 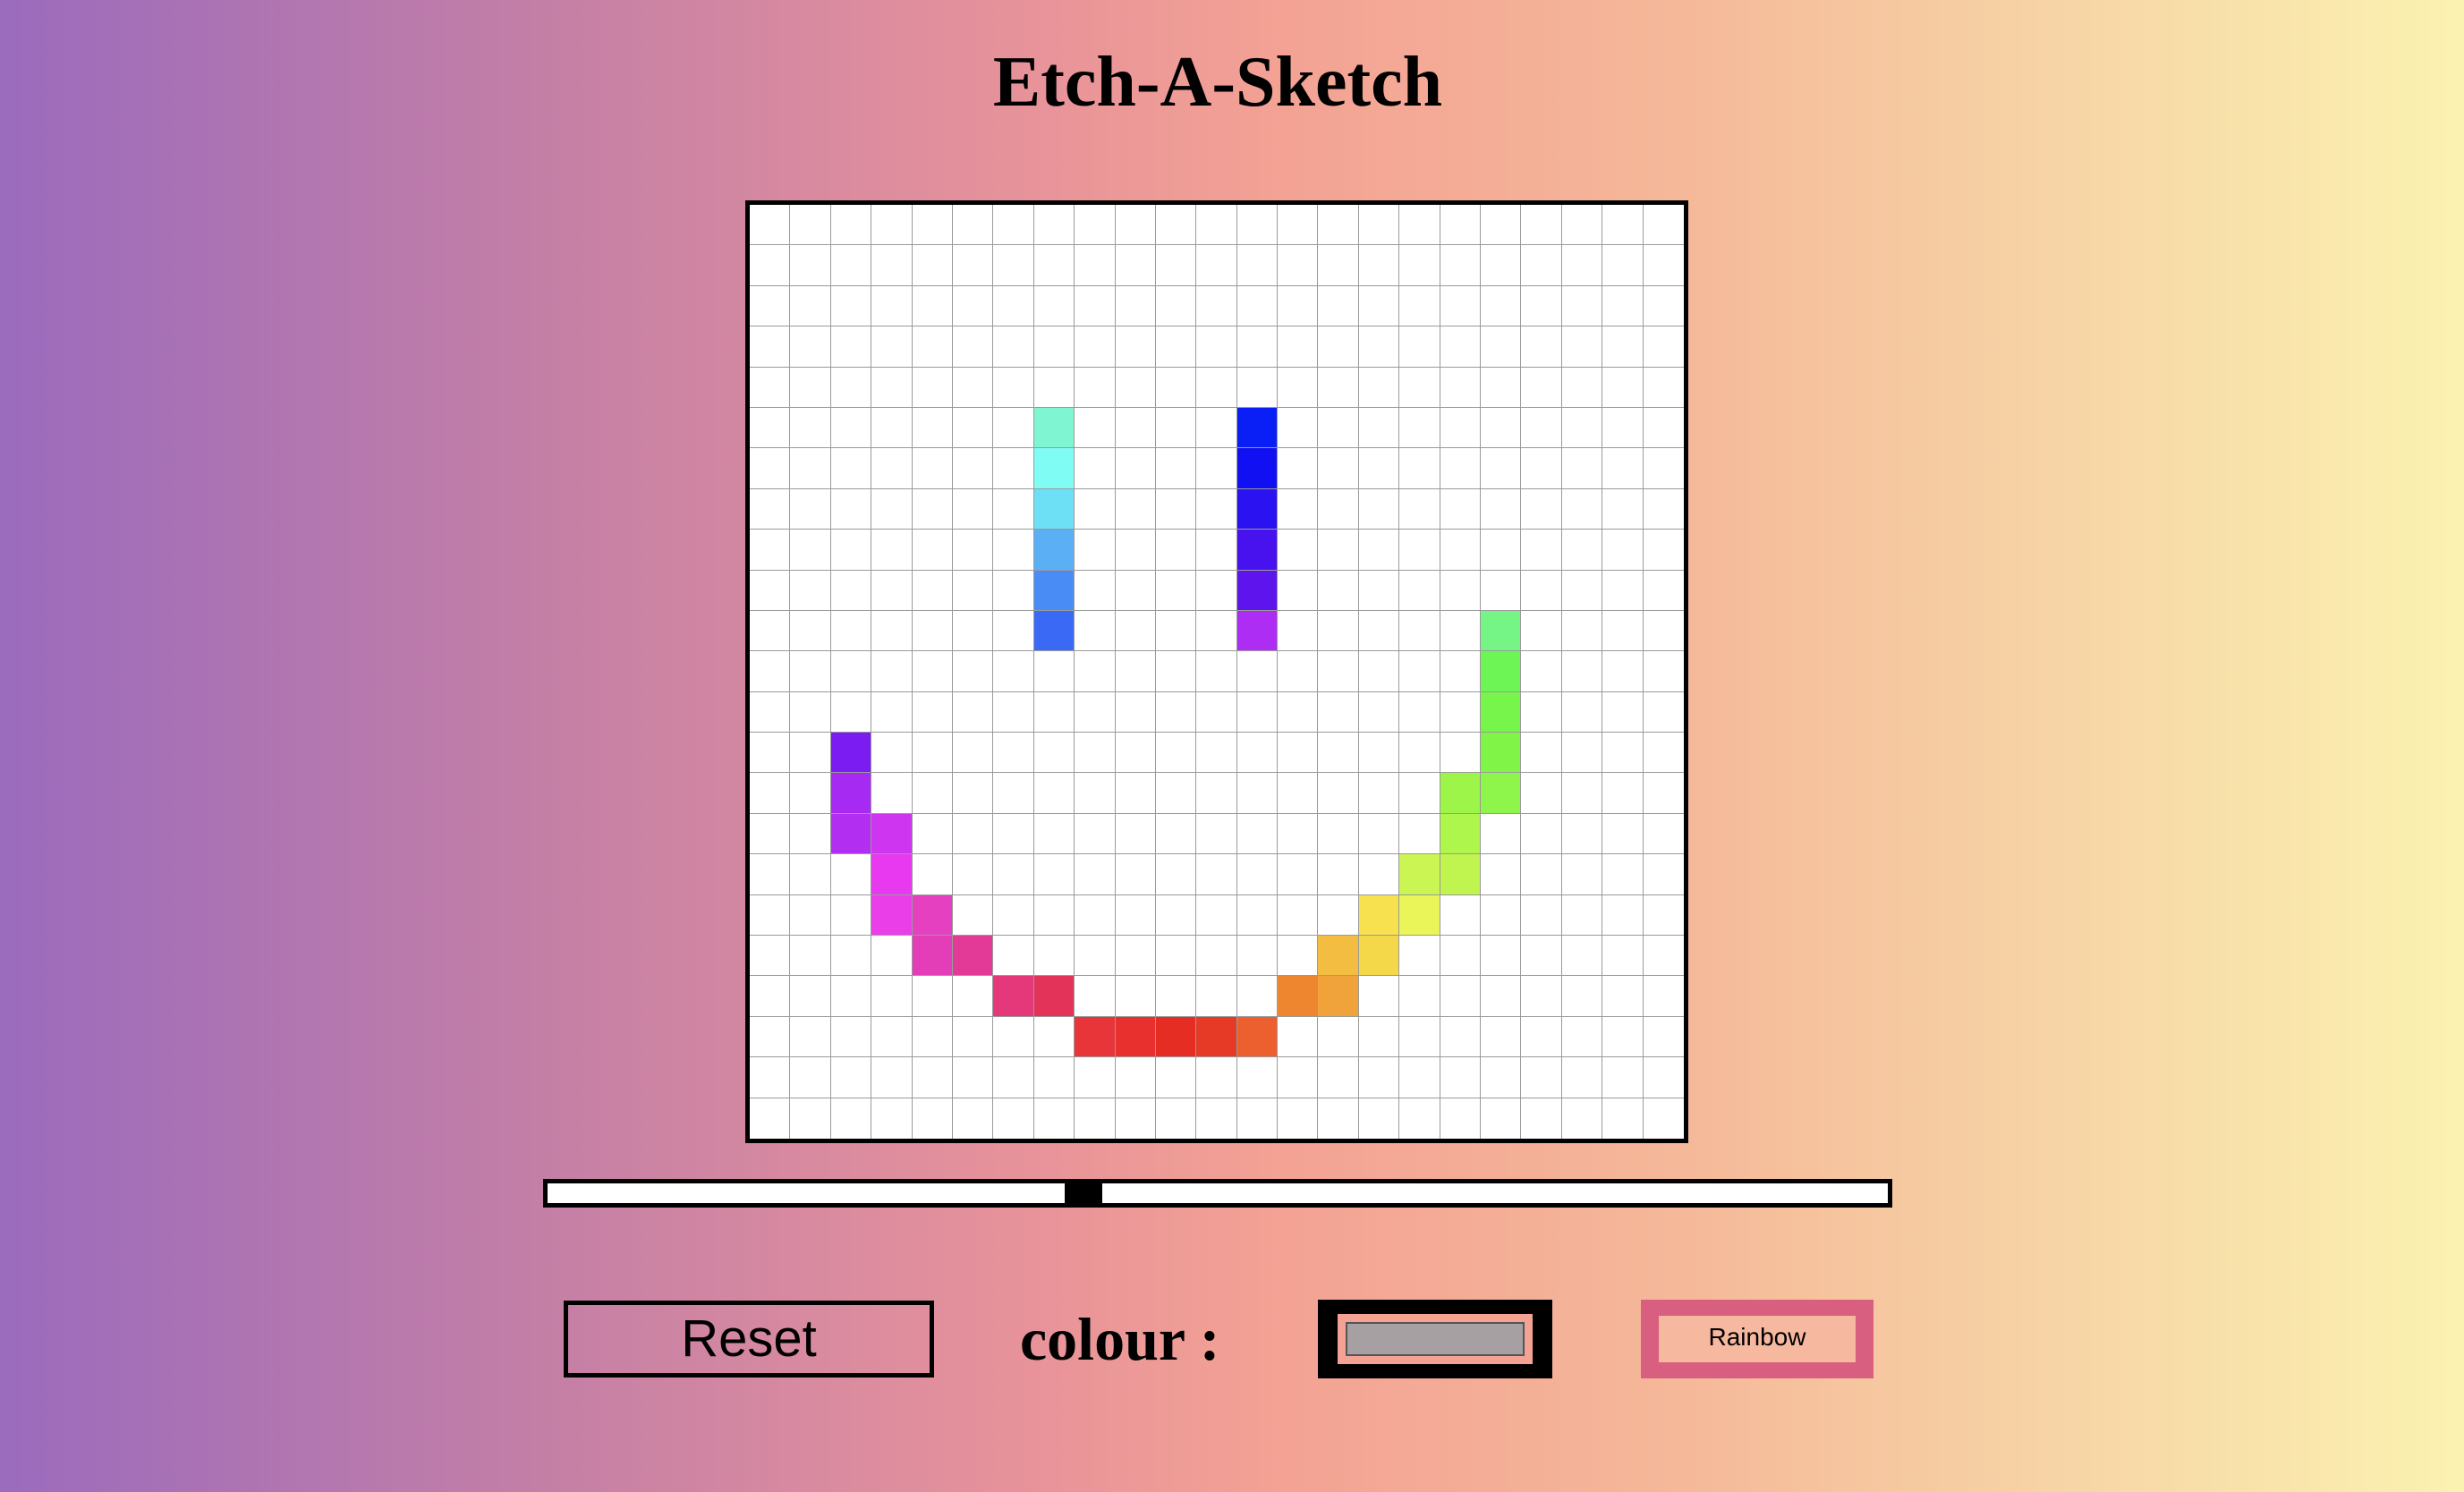 I want to click on reset-button: Reset, so click(x=749, y=1339).